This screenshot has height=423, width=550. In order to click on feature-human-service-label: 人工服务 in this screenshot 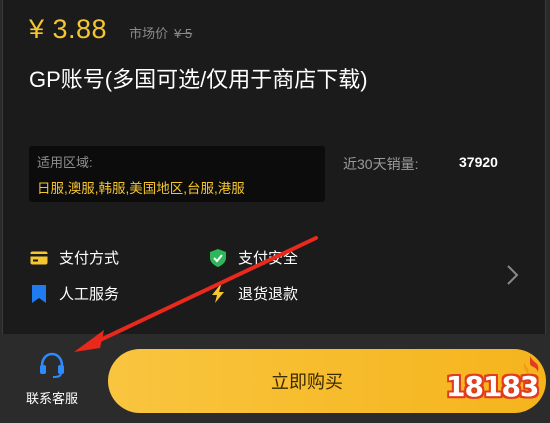, I will do `click(89, 294)`.